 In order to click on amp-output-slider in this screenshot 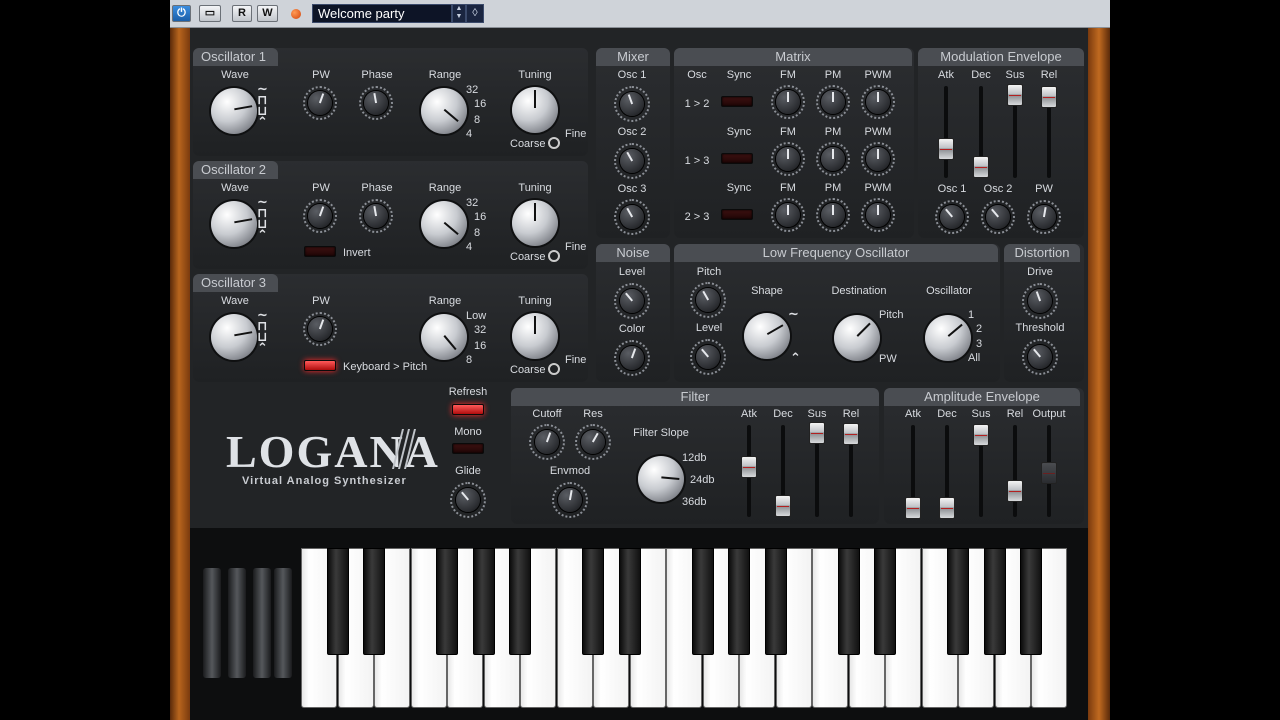, I will do `click(1049, 473)`.